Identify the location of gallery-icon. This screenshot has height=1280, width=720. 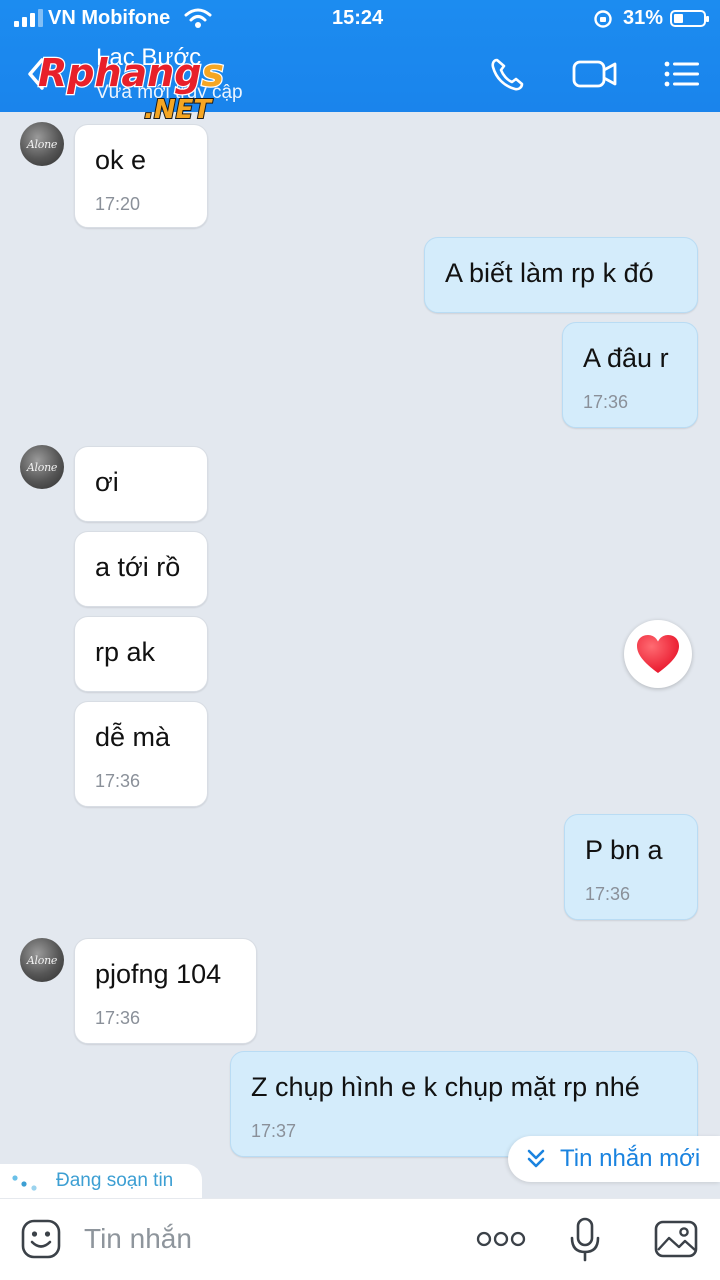
(676, 1239).